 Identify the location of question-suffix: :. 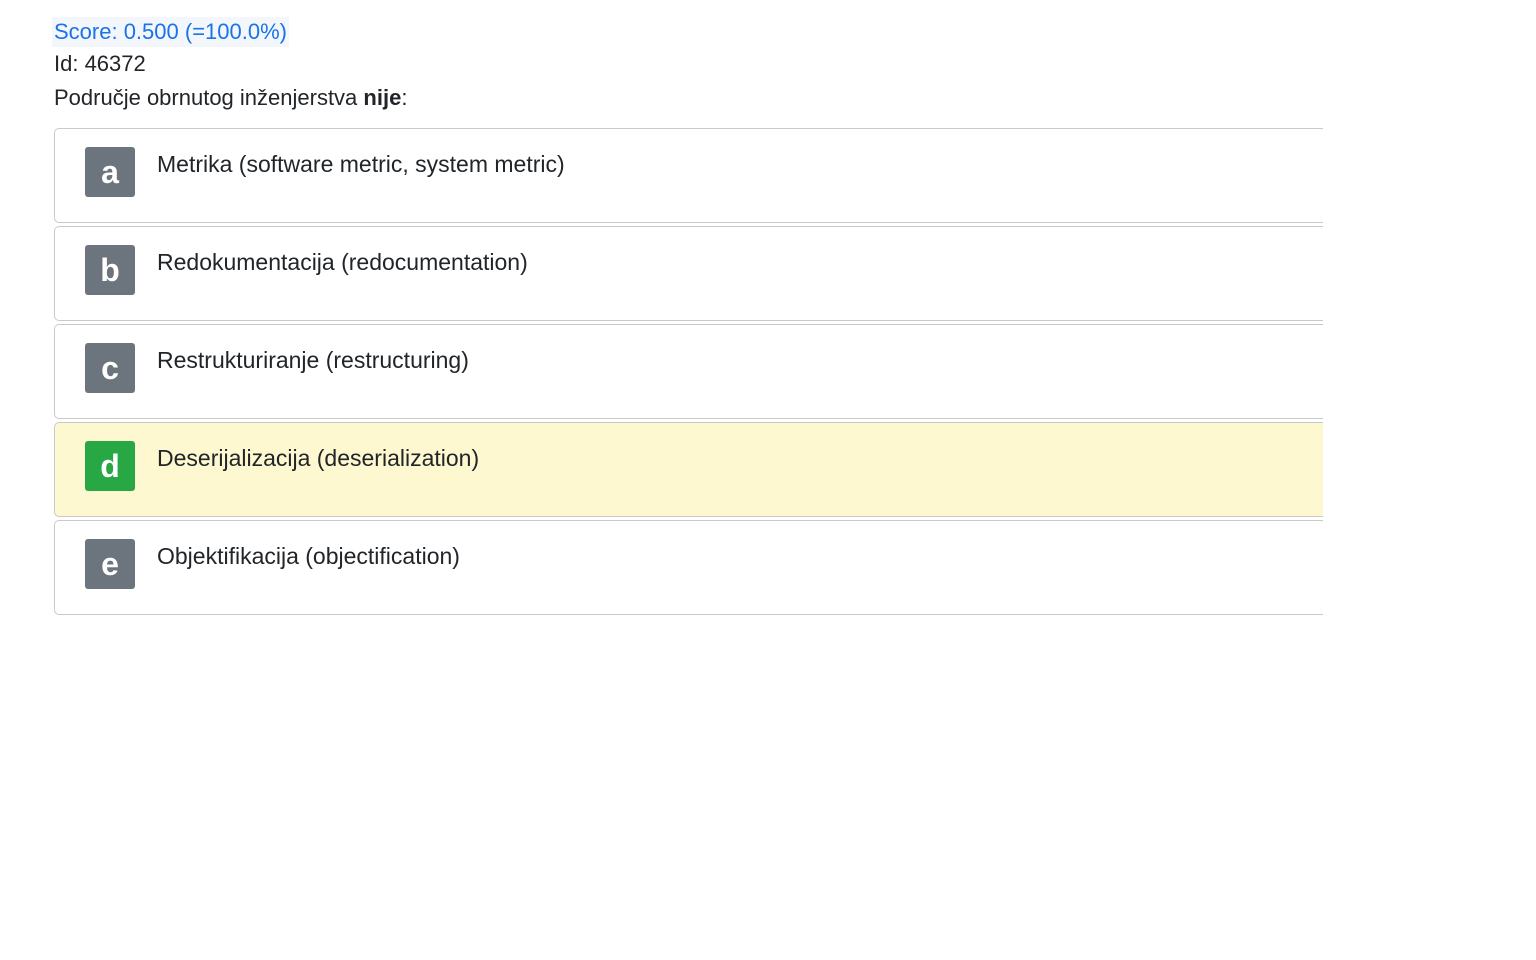
(404, 97).